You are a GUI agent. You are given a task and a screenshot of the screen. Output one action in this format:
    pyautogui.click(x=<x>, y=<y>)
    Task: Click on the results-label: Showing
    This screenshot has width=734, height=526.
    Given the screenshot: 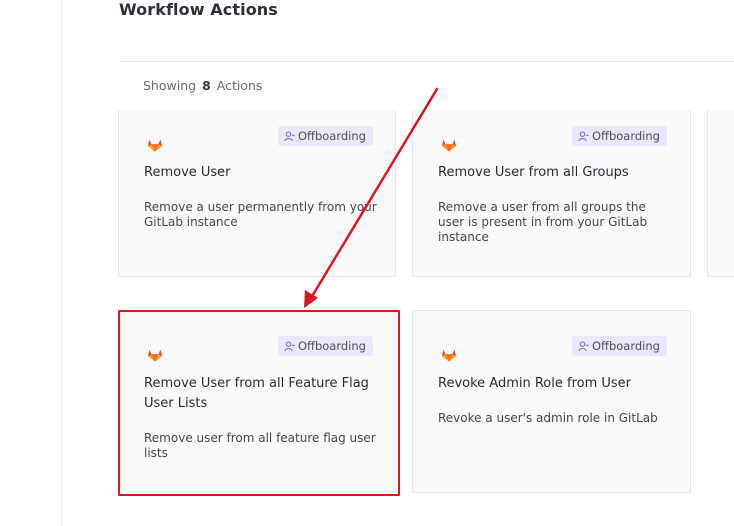 What is the action you would take?
    pyautogui.click(x=170, y=85)
    